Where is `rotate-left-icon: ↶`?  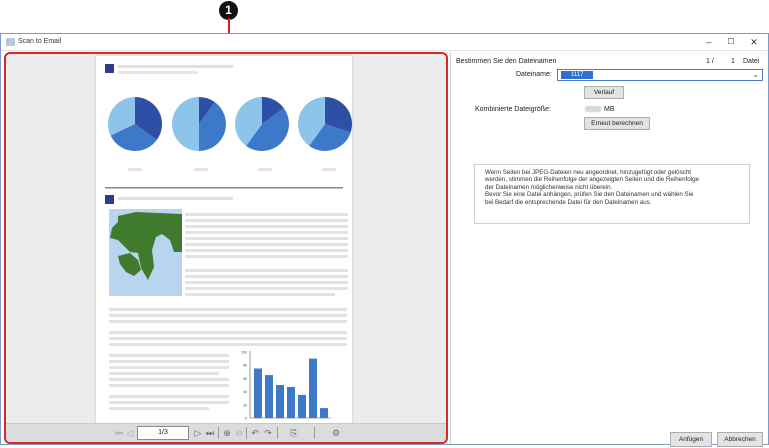
rotate-left-icon: ↶ is located at coordinates (255, 433).